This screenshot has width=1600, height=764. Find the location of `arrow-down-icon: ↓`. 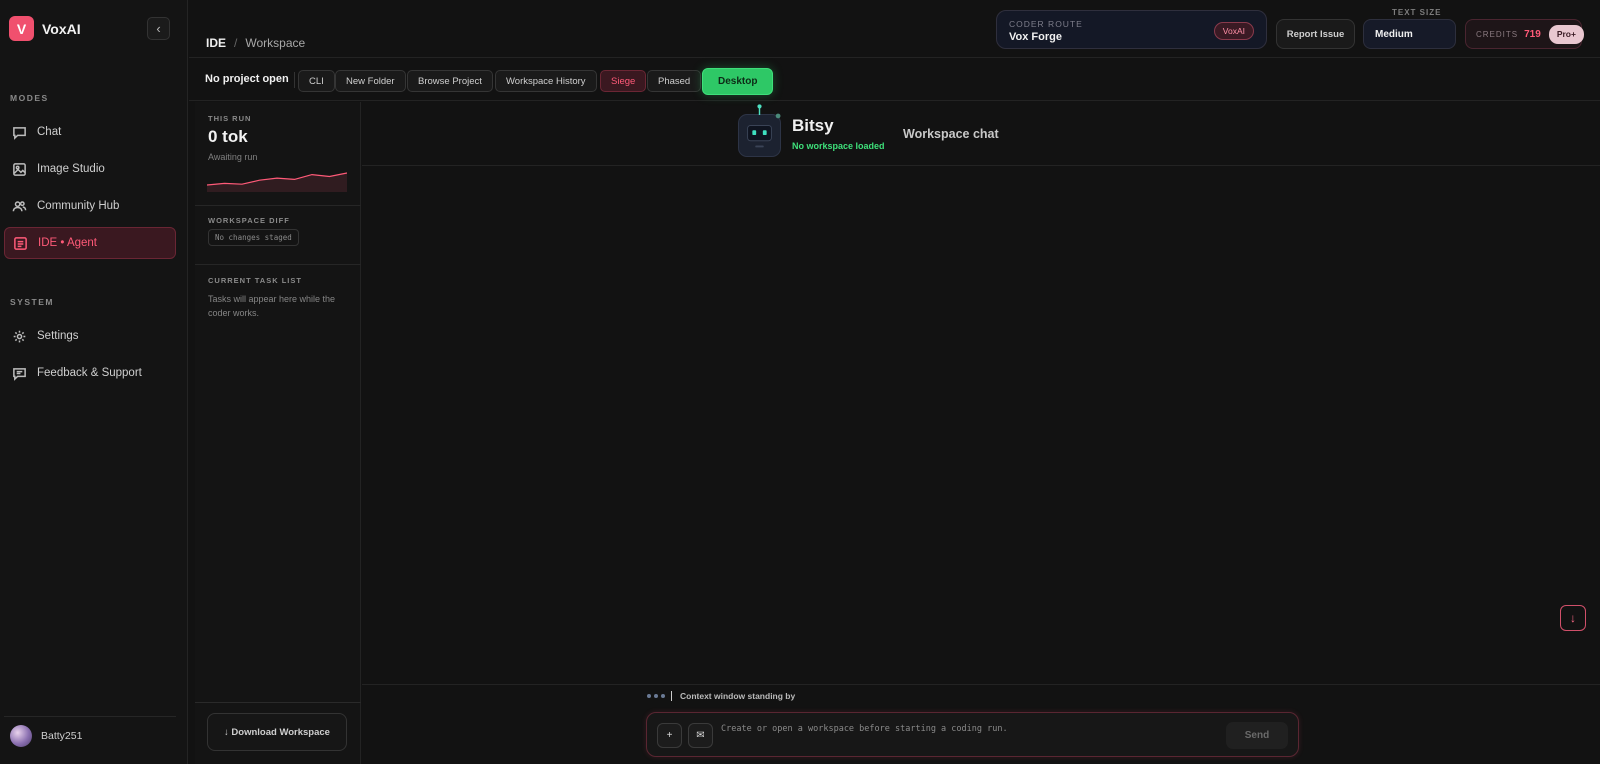

arrow-down-icon: ↓ is located at coordinates (1573, 618).